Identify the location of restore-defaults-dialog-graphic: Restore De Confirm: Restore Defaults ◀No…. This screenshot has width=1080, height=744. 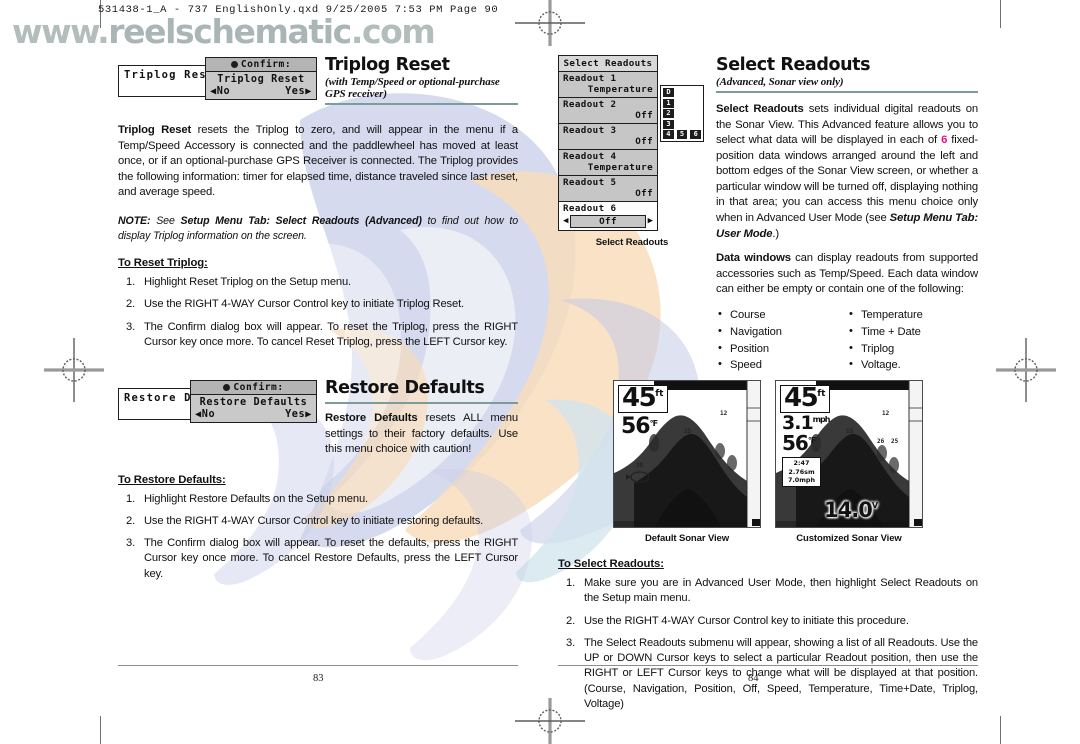
(233, 404).